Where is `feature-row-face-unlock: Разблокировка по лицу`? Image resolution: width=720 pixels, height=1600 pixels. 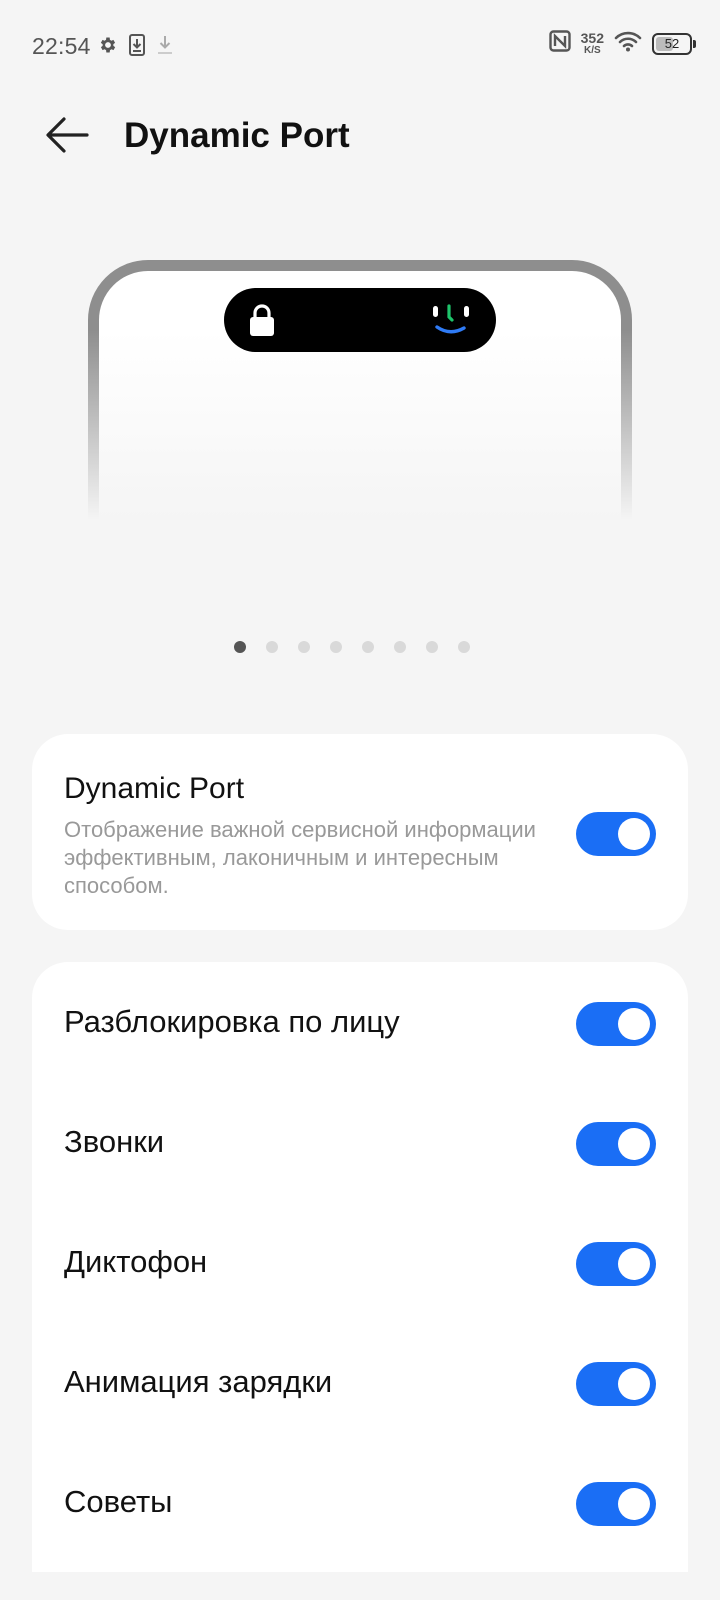
feature-row-face-unlock: Разблокировка по лицу is located at coordinates (360, 1022).